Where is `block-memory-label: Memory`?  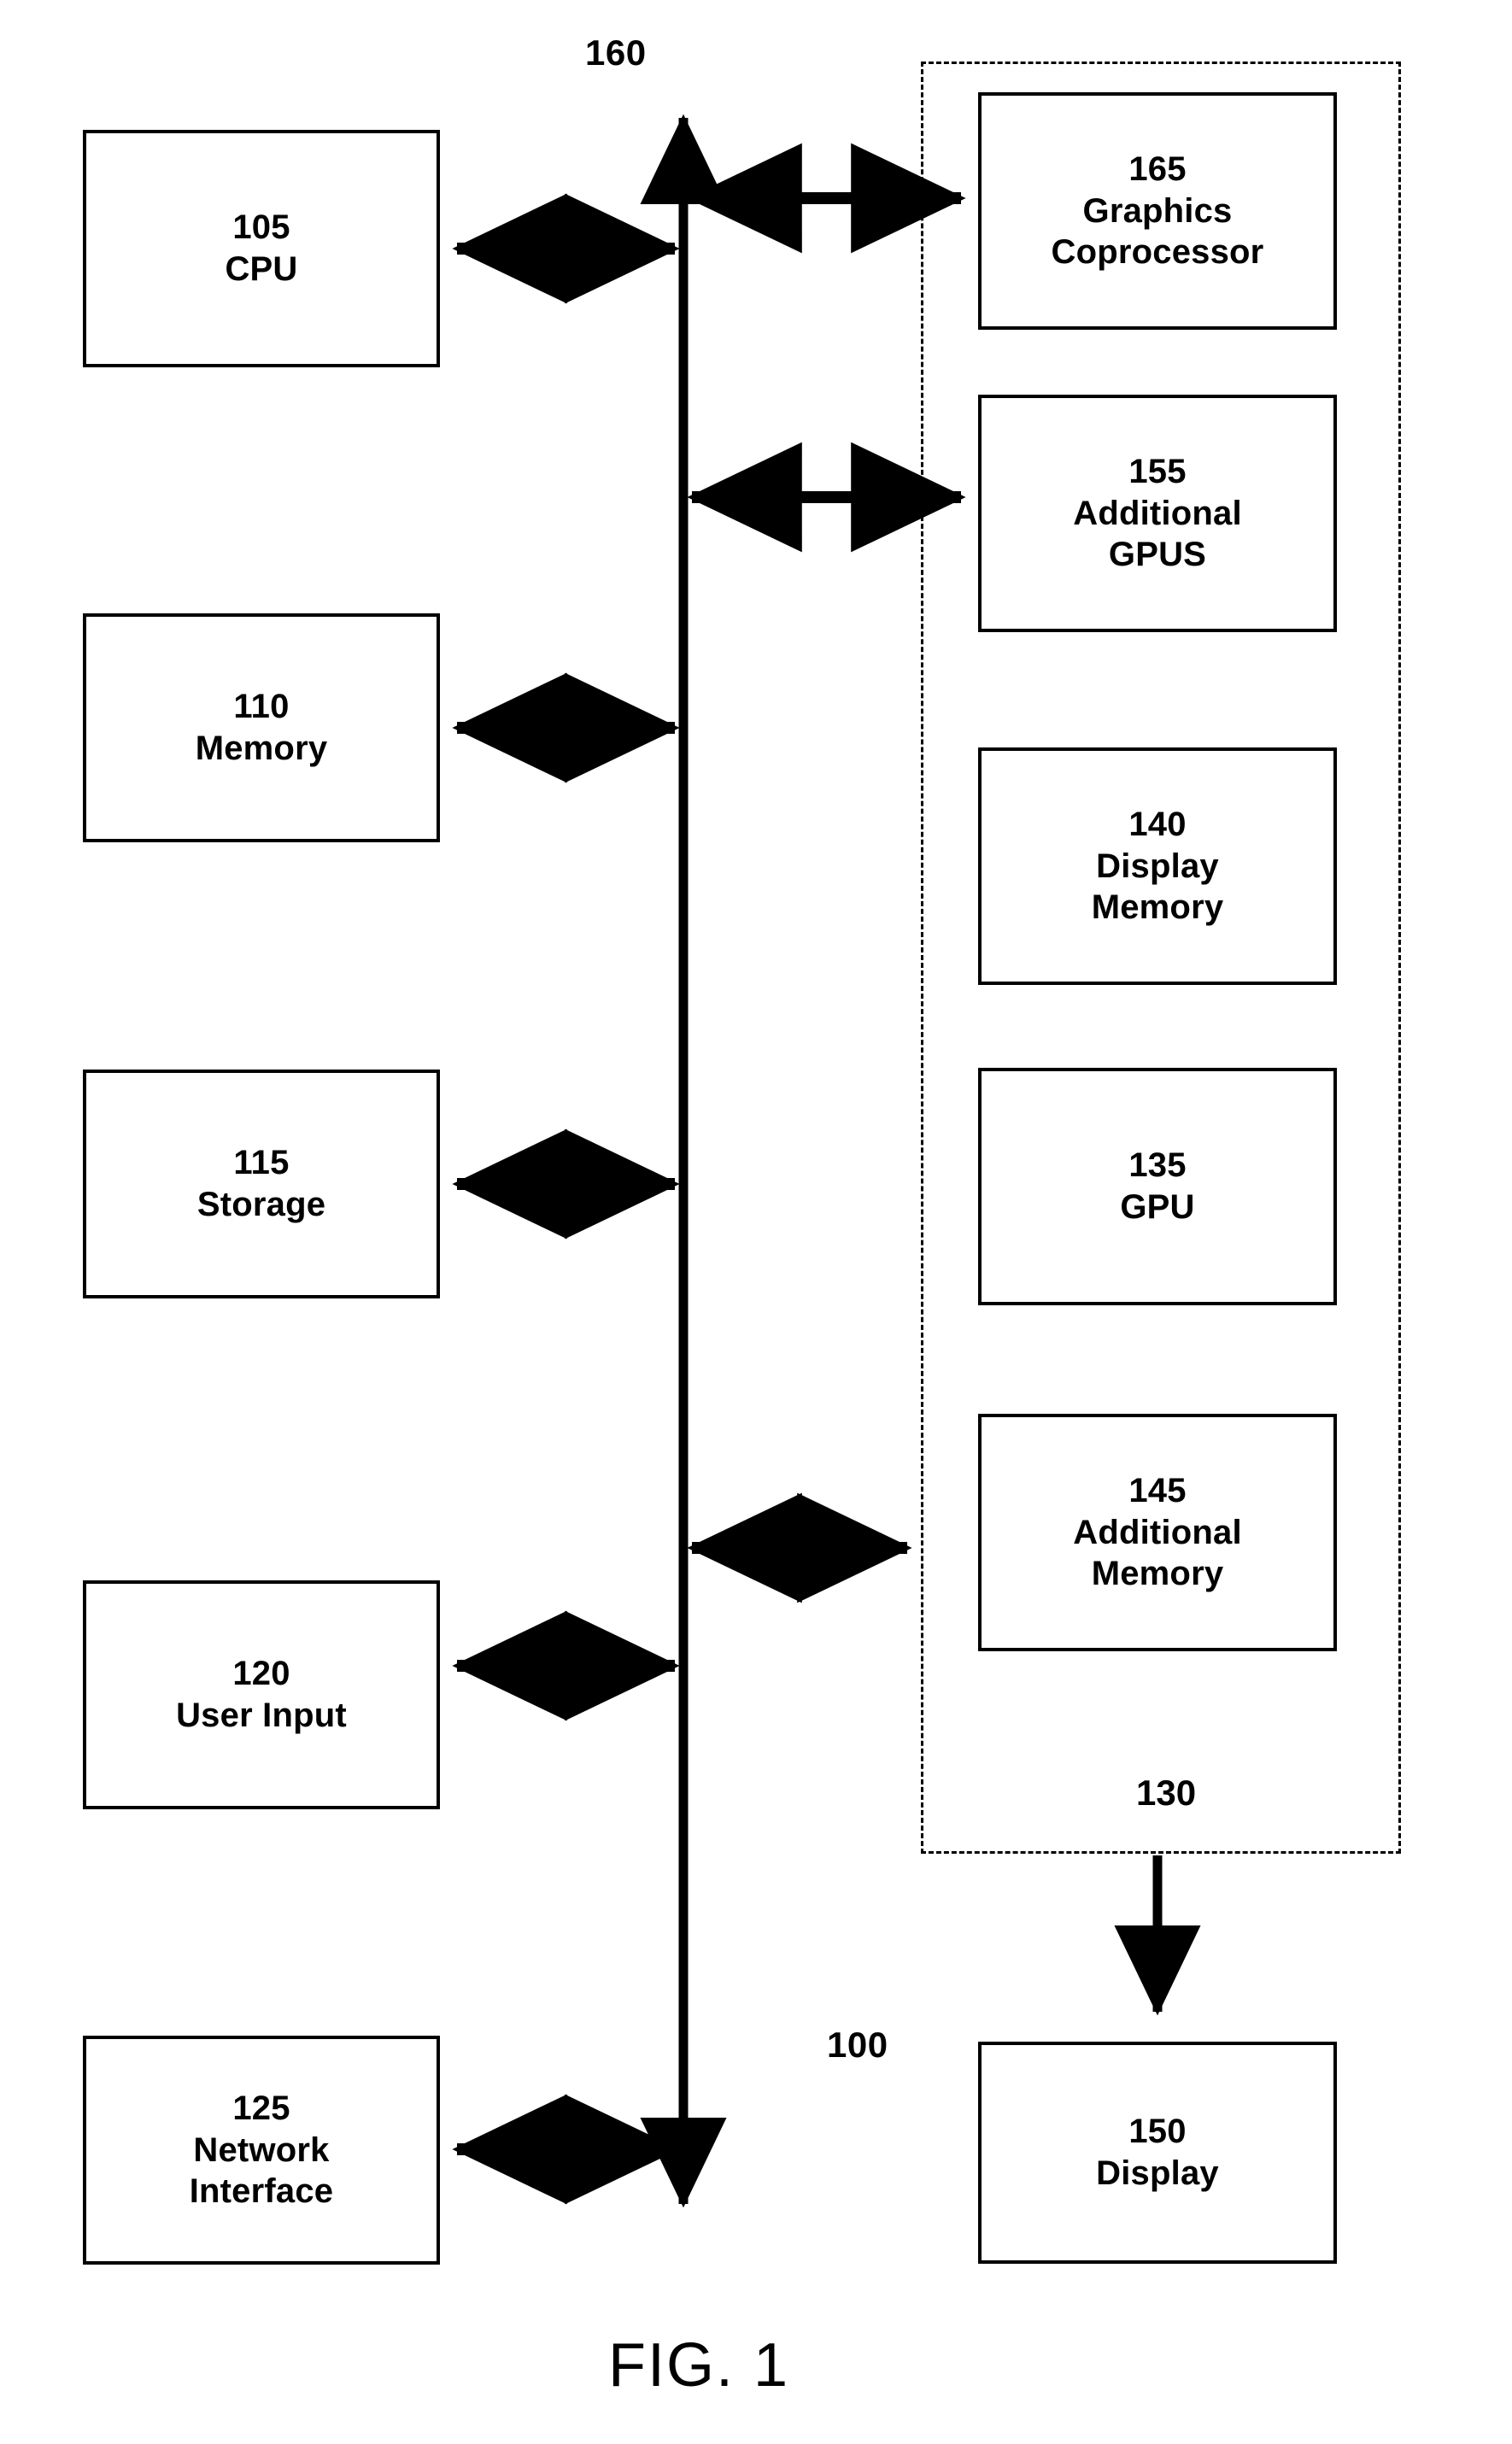 block-memory-label: Memory is located at coordinates (261, 748).